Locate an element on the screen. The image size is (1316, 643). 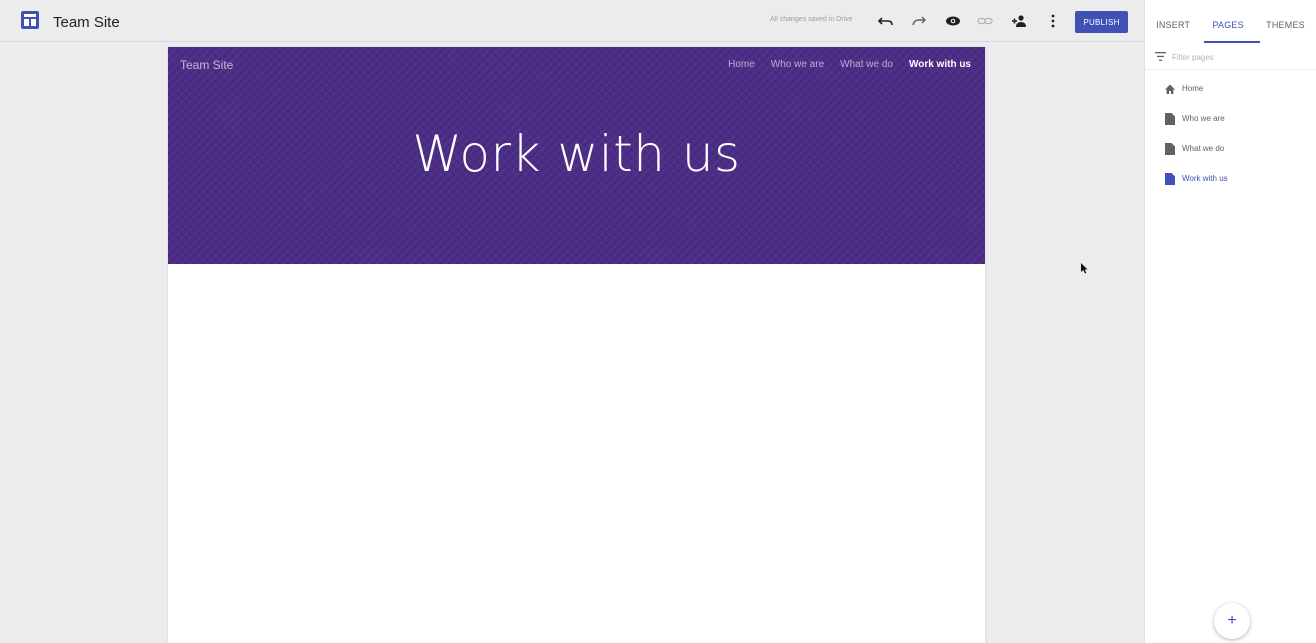
page-item-label: Work with us is located at coordinates (1205, 178).